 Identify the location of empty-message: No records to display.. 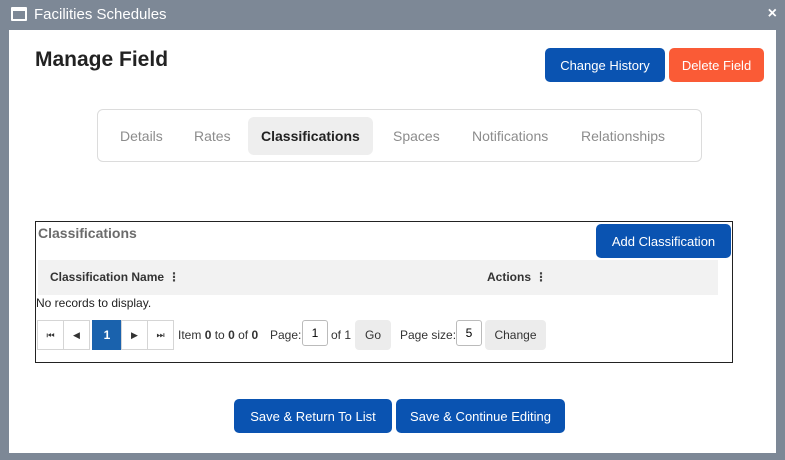
(94, 303).